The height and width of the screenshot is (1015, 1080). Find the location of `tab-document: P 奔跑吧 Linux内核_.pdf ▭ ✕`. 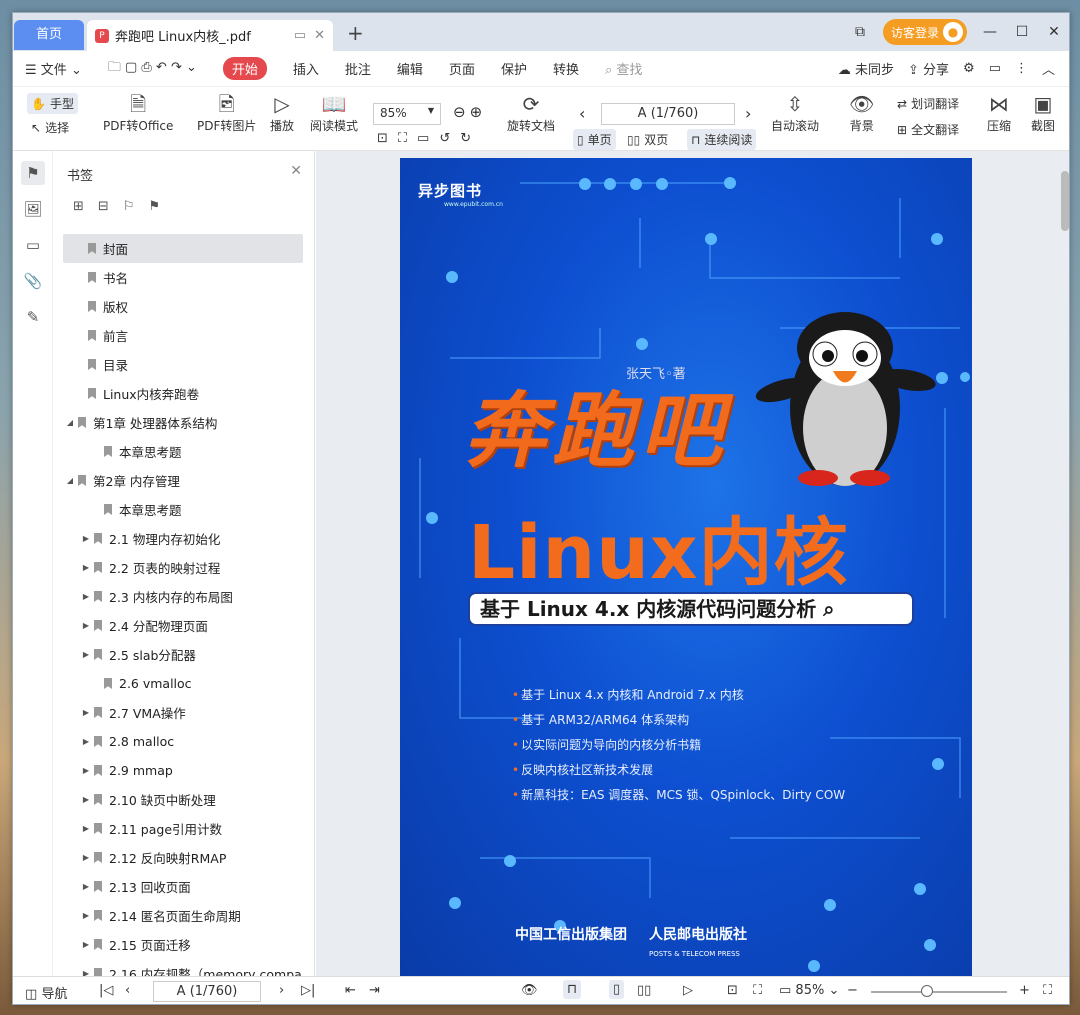

tab-document: P 奔跑吧 Linux内核_.pdf ▭ ✕ is located at coordinates (210, 35).